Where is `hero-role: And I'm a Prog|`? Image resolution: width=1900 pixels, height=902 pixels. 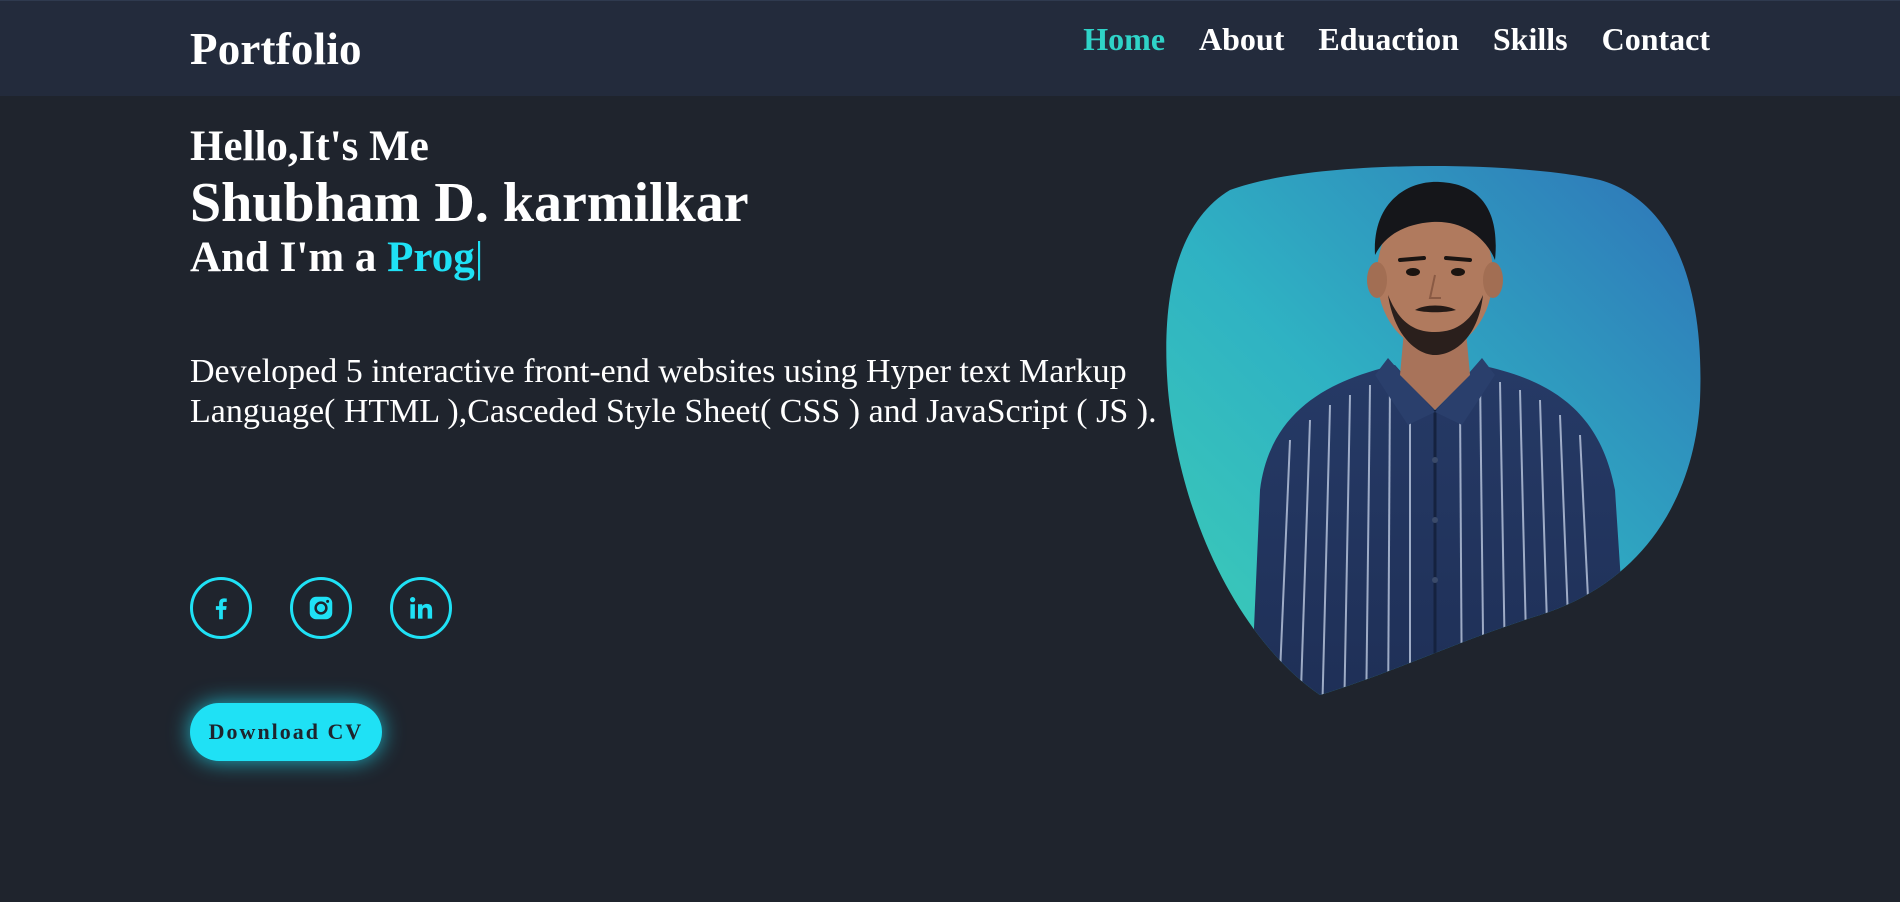
hero-role: And I'm a Prog| is located at coordinates (680, 258).